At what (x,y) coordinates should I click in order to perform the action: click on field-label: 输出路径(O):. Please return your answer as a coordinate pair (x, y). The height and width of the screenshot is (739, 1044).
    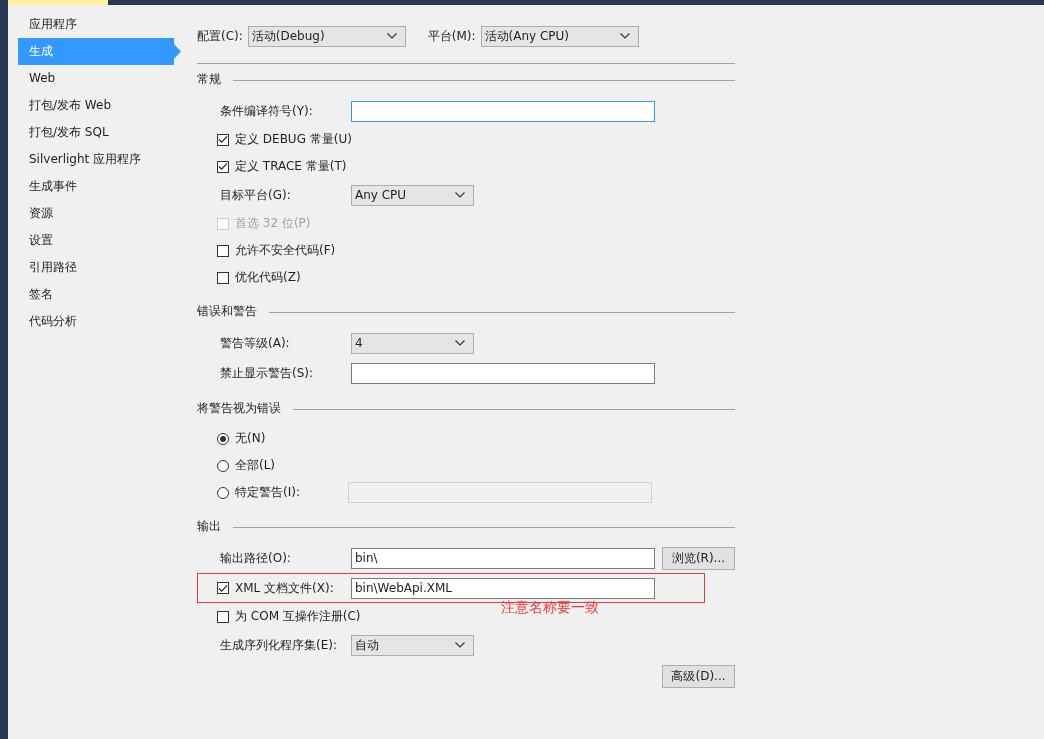
    Looking at the image, I should click on (255, 558).